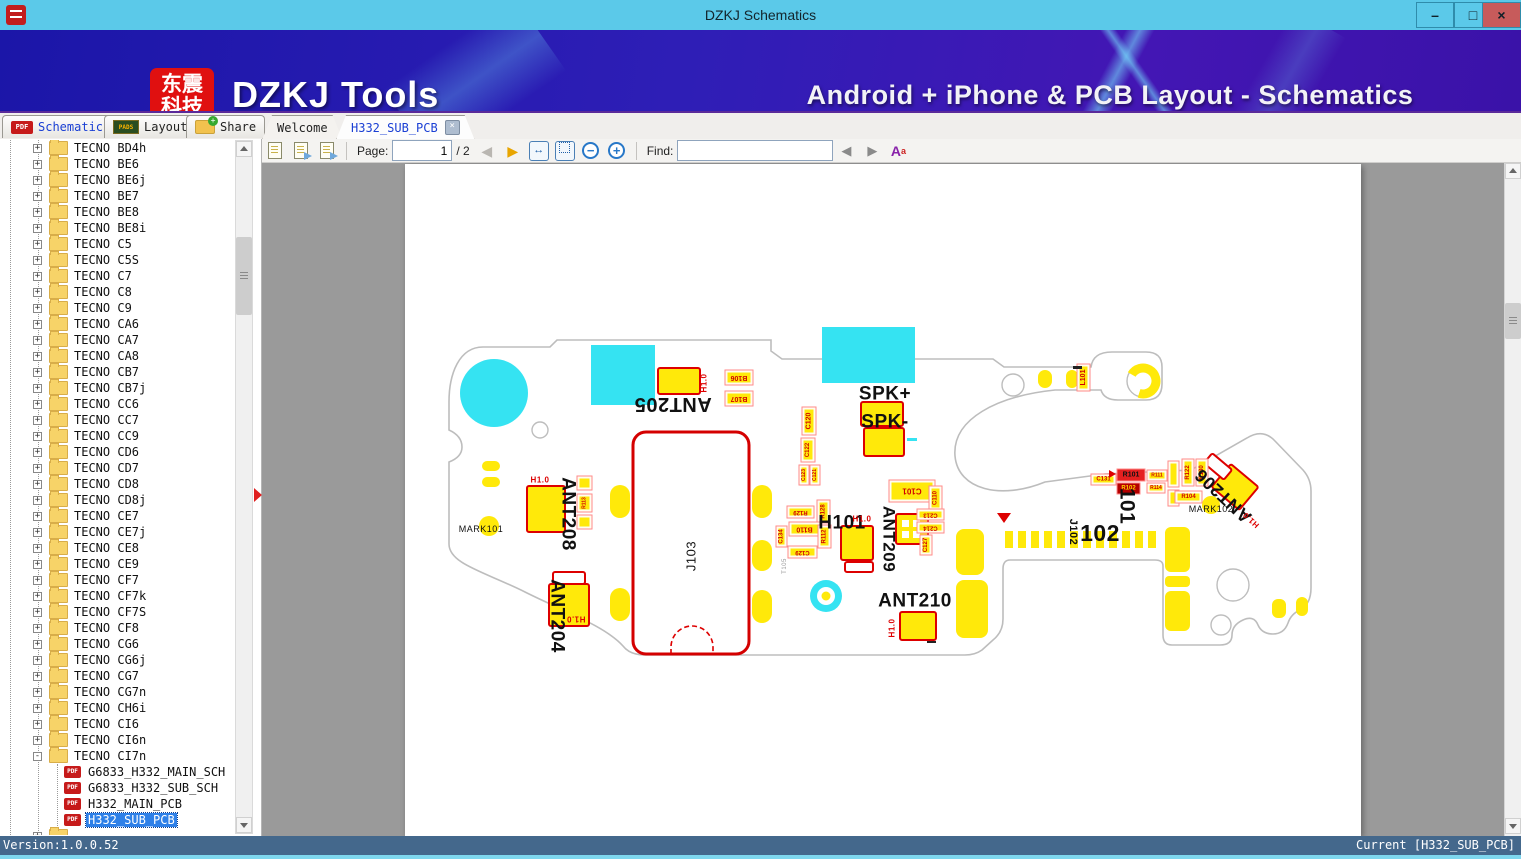 This screenshot has height=859, width=1521. I want to click on tree-folder-label: TECNO C7, so click(103, 276).